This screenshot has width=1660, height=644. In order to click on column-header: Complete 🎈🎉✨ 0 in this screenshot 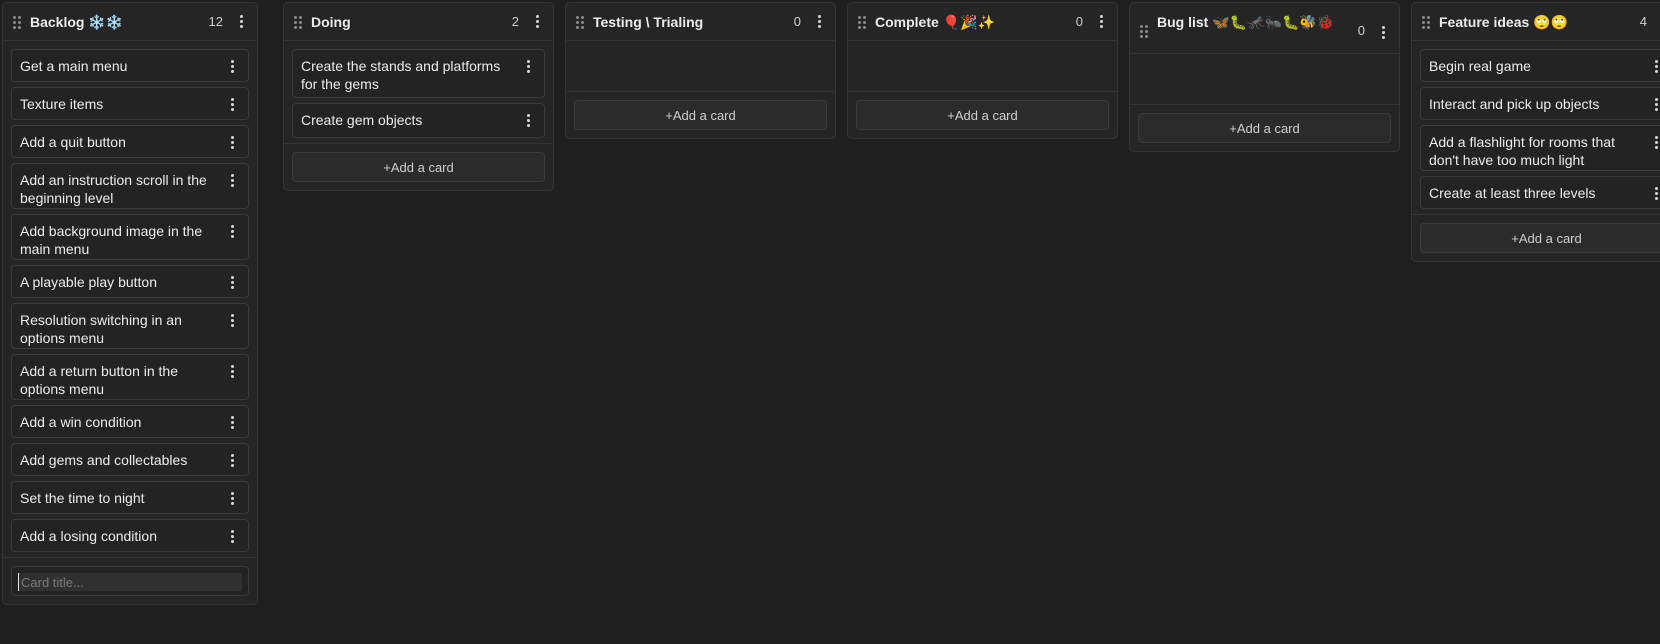, I will do `click(982, 22)`.